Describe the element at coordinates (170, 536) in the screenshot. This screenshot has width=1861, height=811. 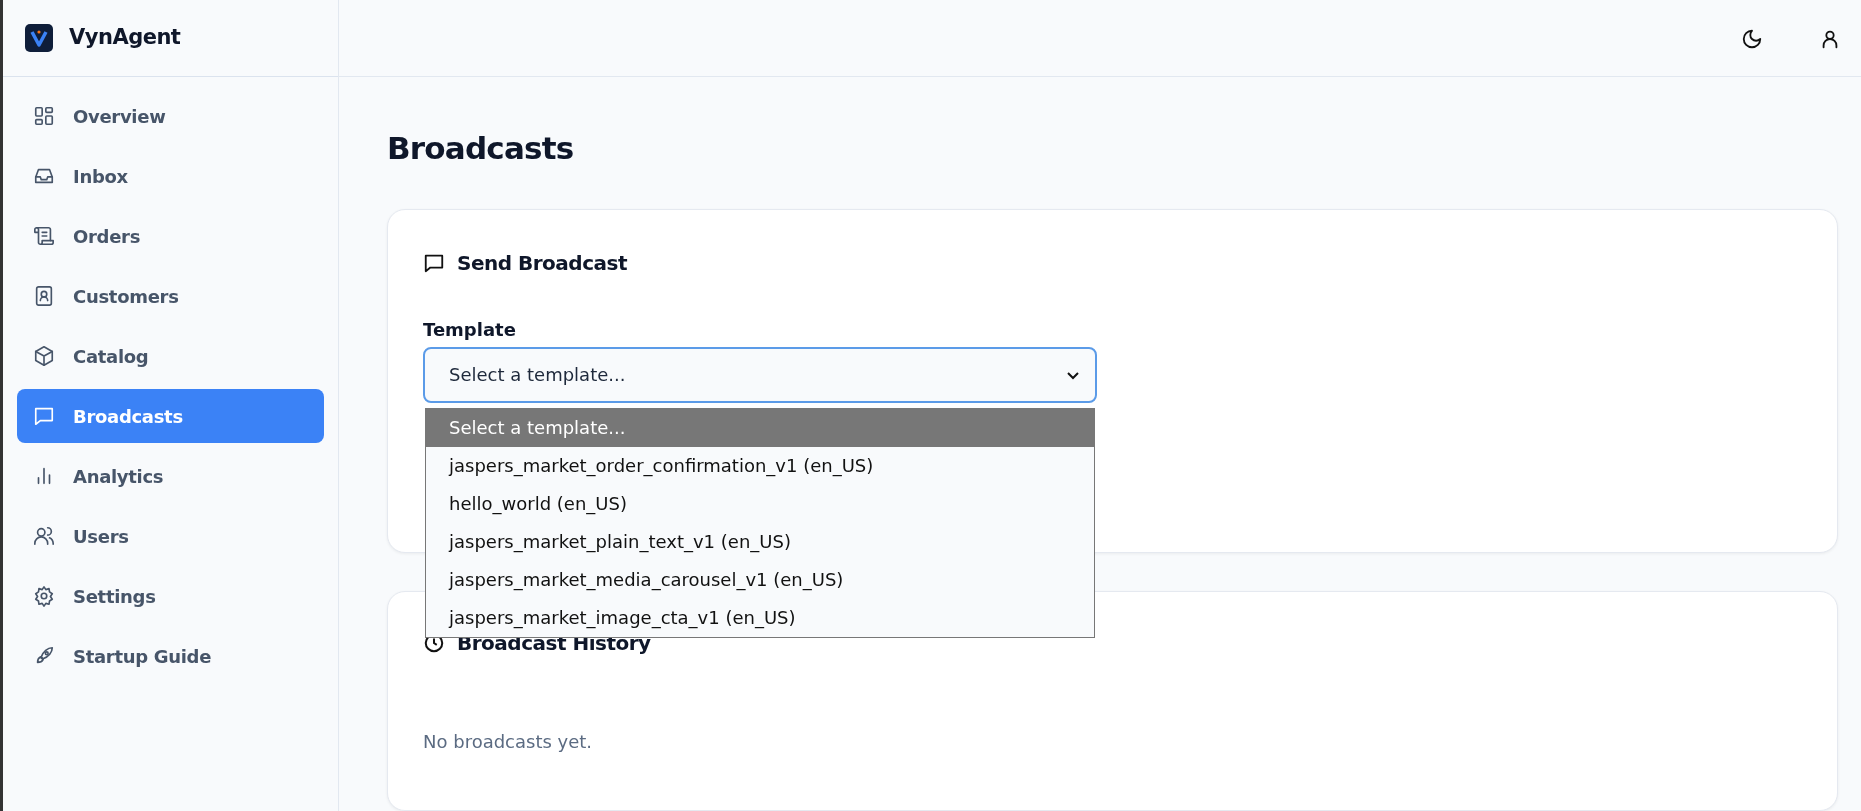
I see `sidebar-item: Users` at that location.